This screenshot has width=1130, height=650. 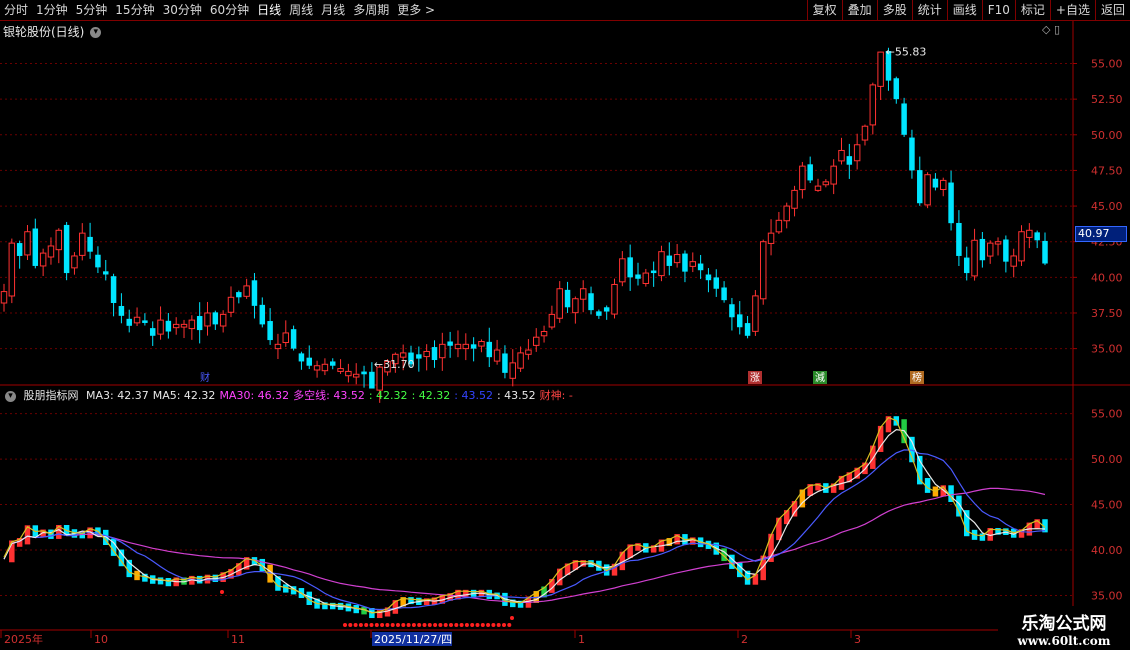 What do you see at coordinates (333, 10) in the screenshot?
I see `period-tab-8: 月线` at bounding box center [333, 10].